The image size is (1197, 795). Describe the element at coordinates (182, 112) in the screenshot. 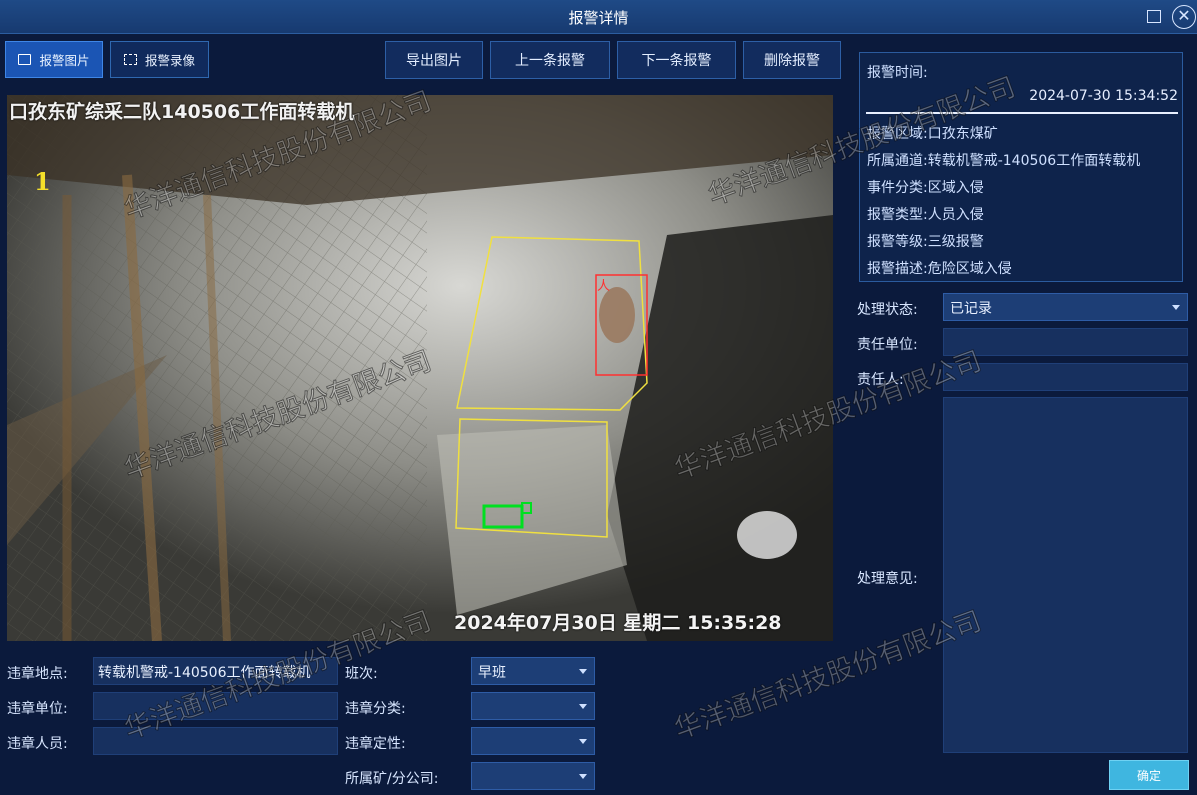

I see `video-overlay-title: 口孜东矿综采二队140506工作面转载机` at that location.